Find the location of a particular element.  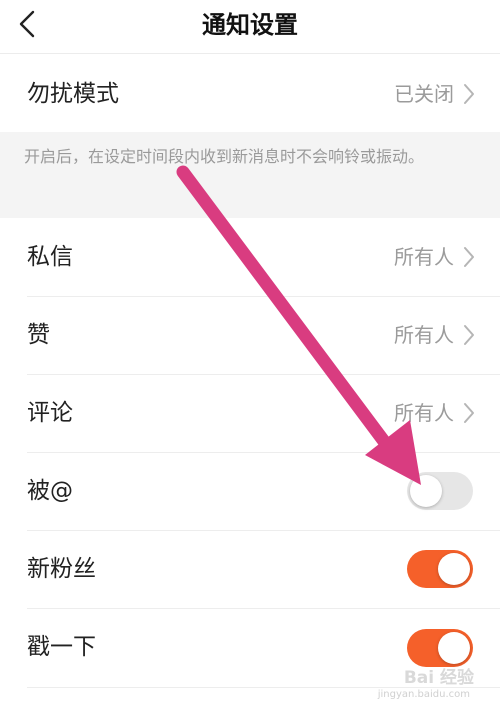

page-title: 通知设置 is located at coordinates (250, 25).